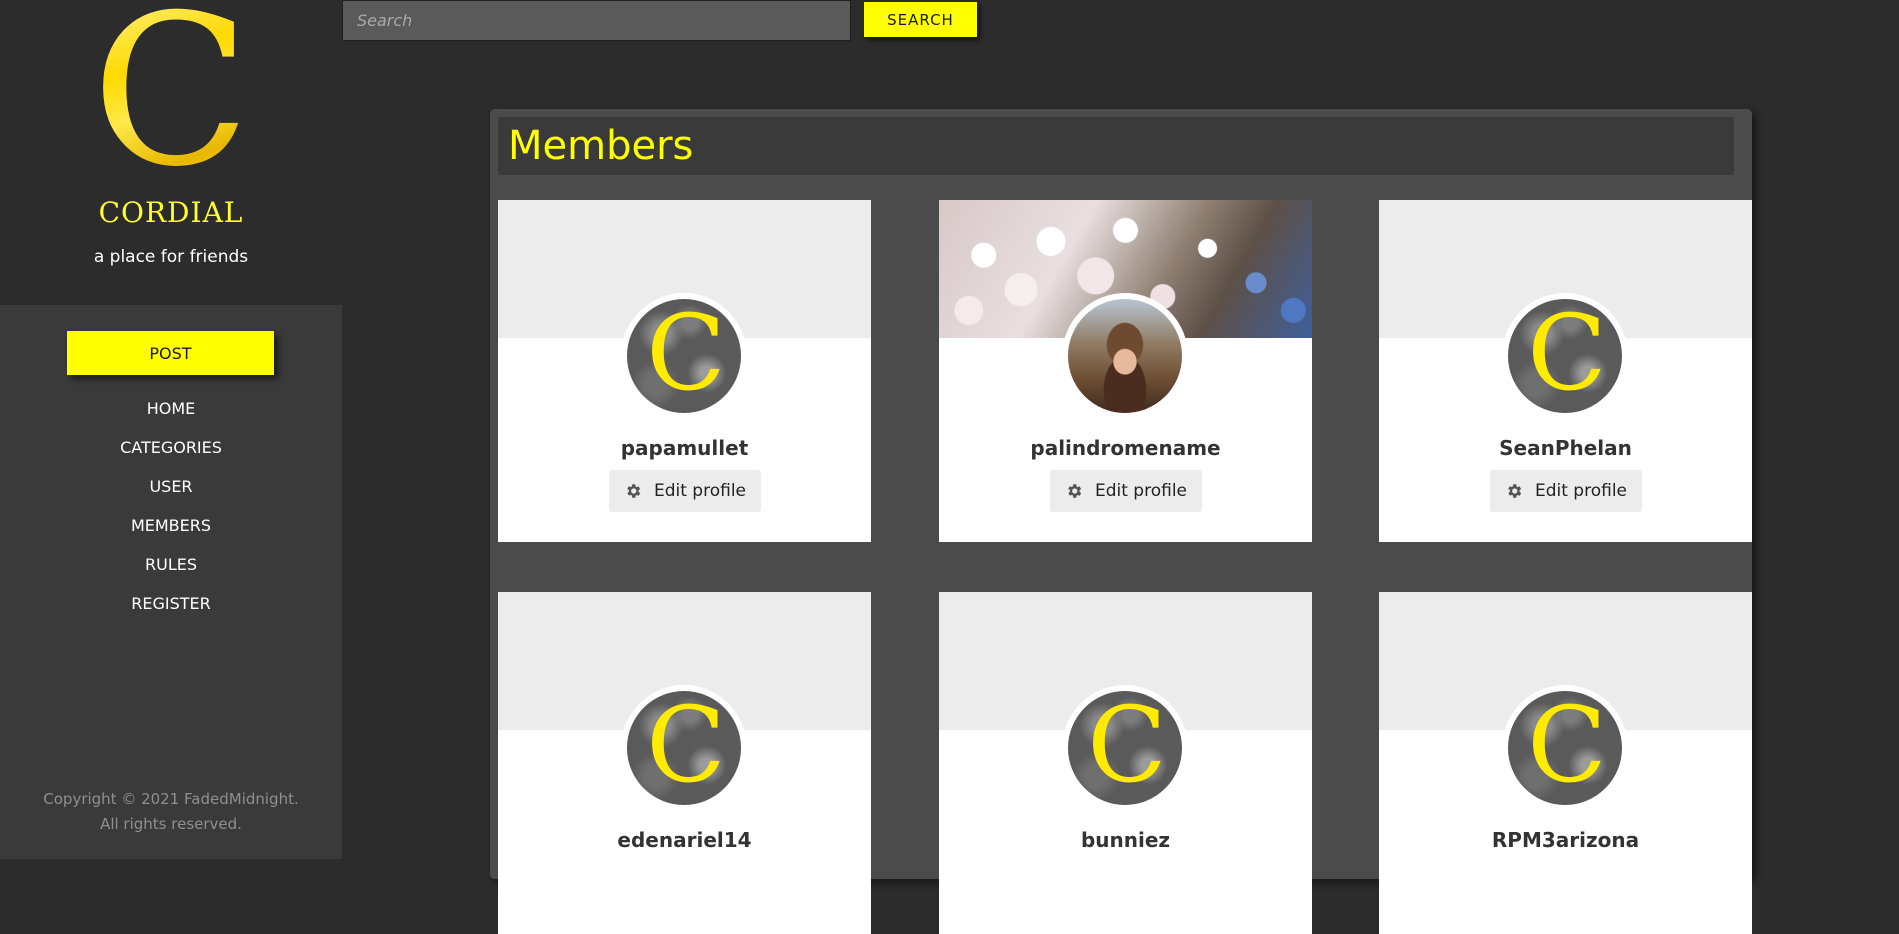 This screenshot has width=1899, height=934. What do you see at coordinates (171, 530) in the screenshot?
I see `nav-item-members: MEMBERS` at bounding box center [171, 530].